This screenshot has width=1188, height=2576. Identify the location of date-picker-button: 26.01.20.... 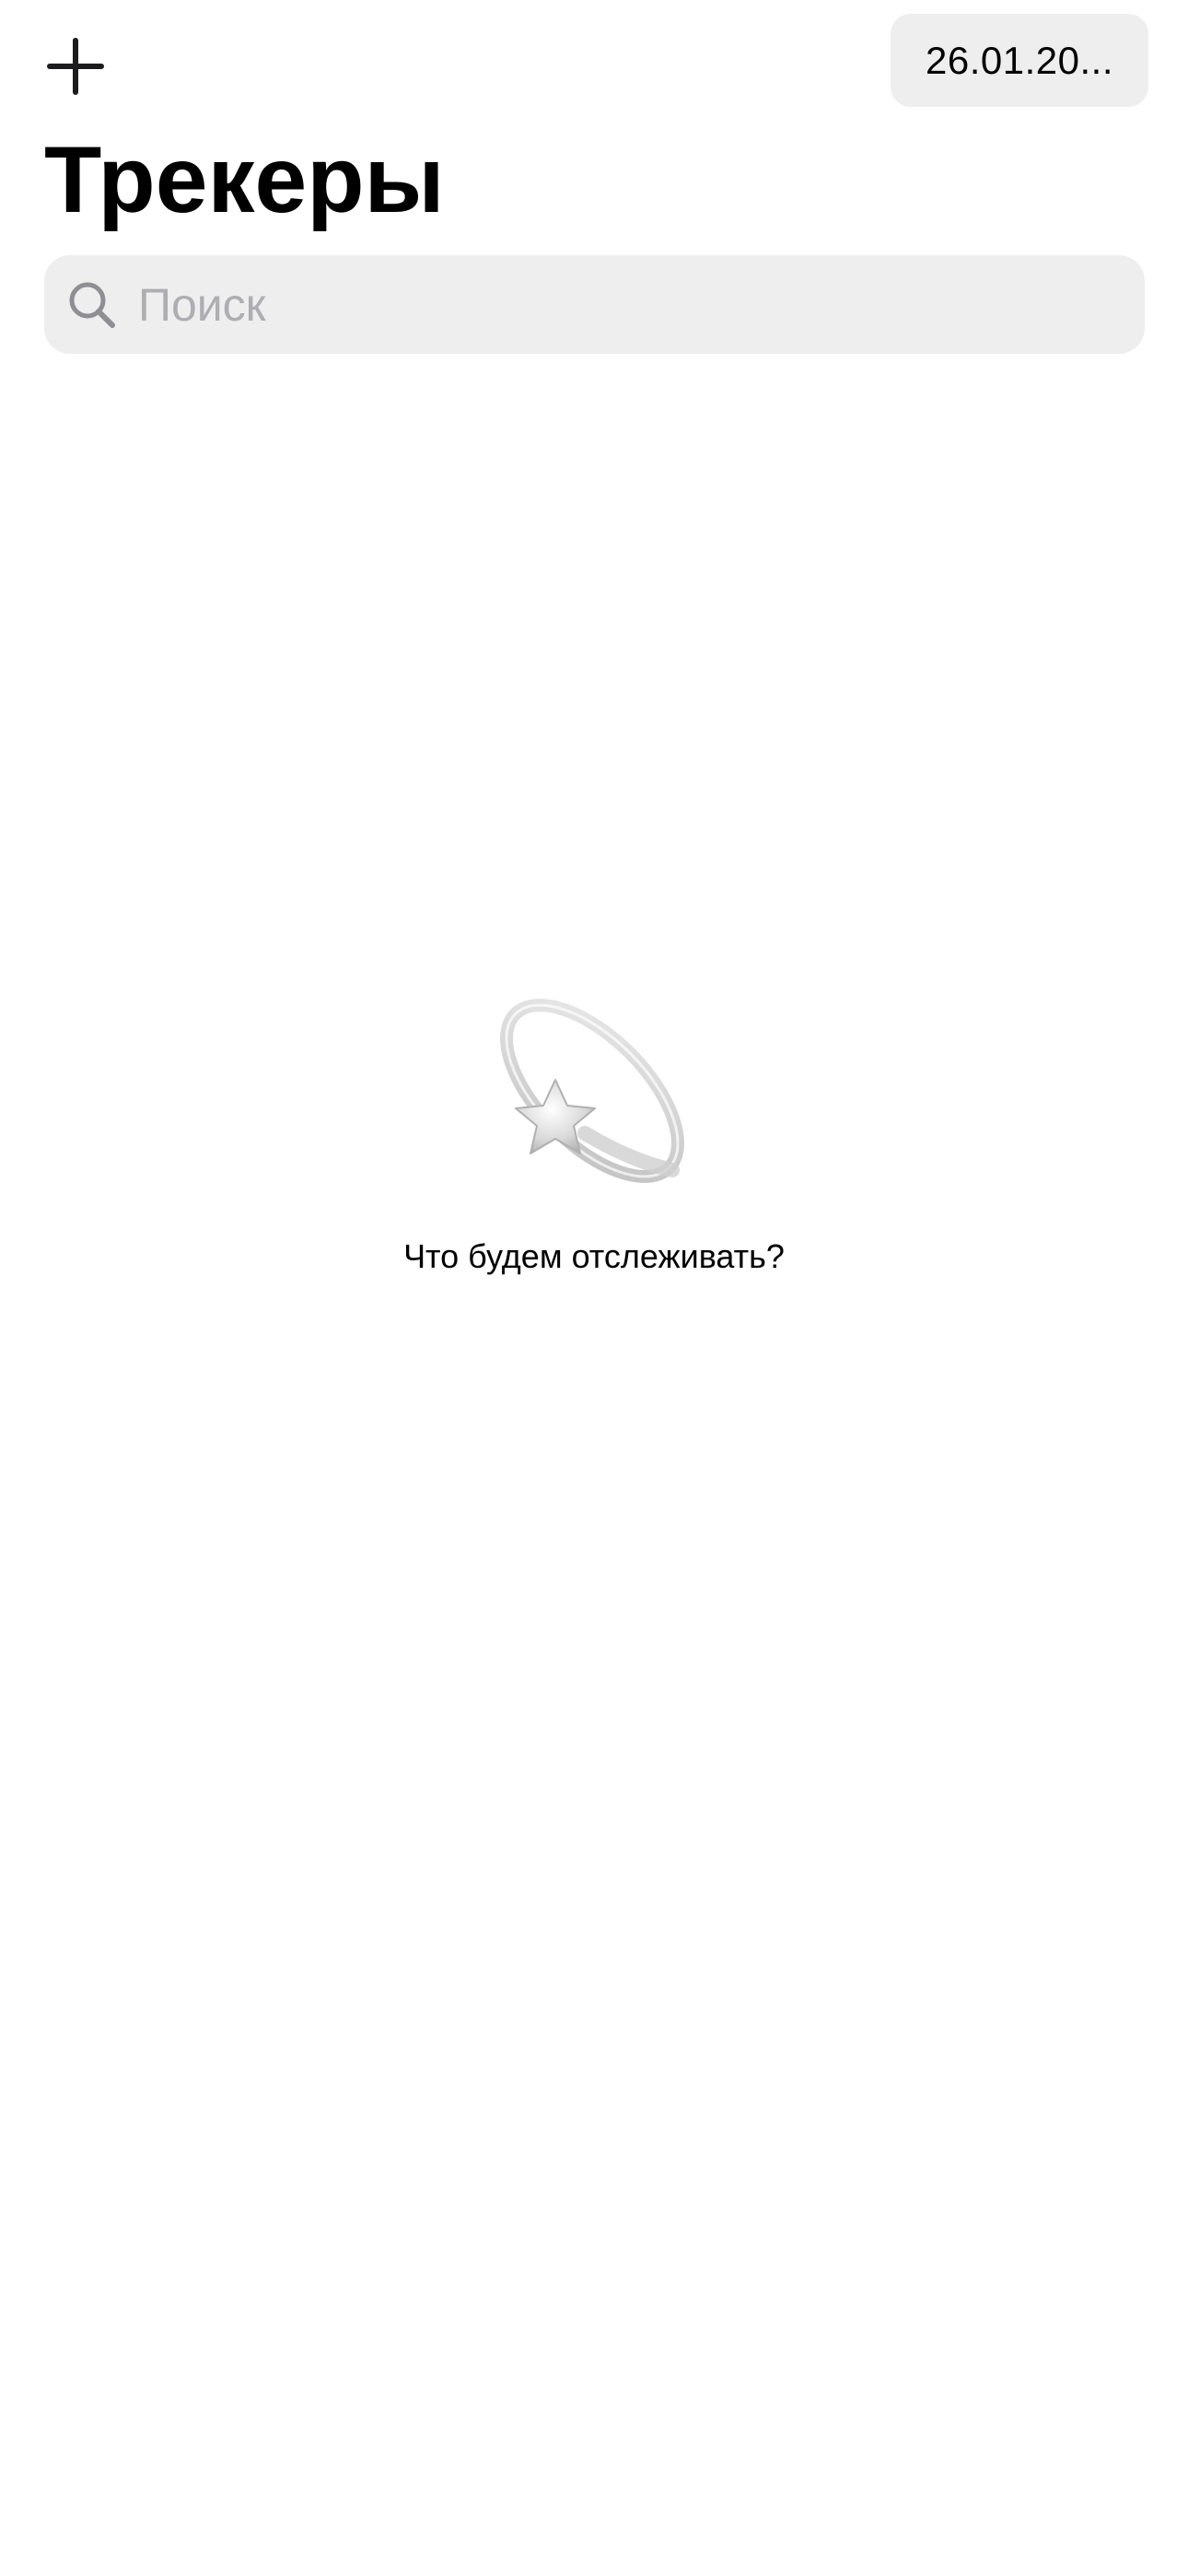
(1019, 60).